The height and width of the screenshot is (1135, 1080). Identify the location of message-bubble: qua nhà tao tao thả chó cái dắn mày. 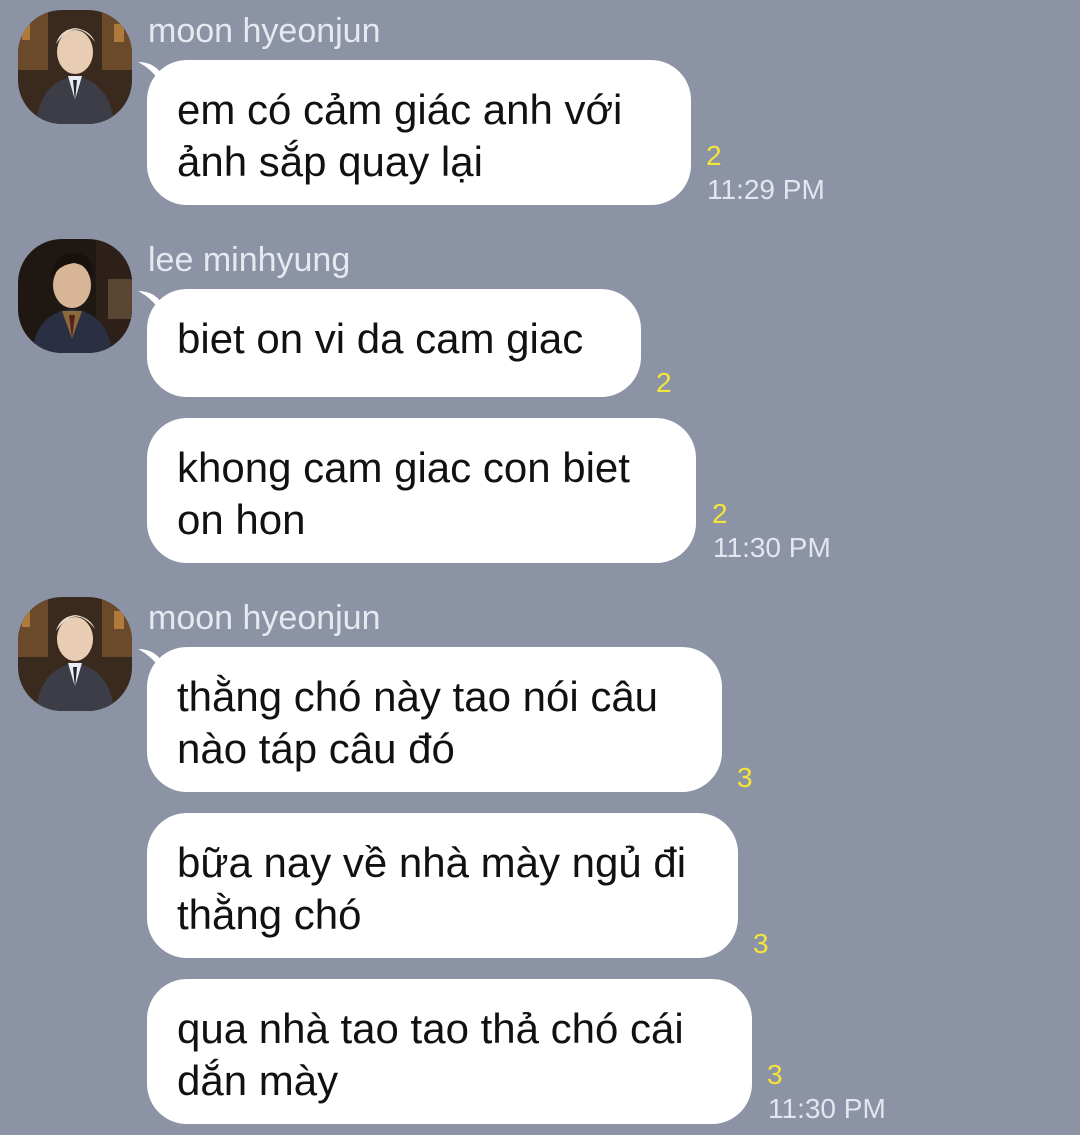
(449, 1051).